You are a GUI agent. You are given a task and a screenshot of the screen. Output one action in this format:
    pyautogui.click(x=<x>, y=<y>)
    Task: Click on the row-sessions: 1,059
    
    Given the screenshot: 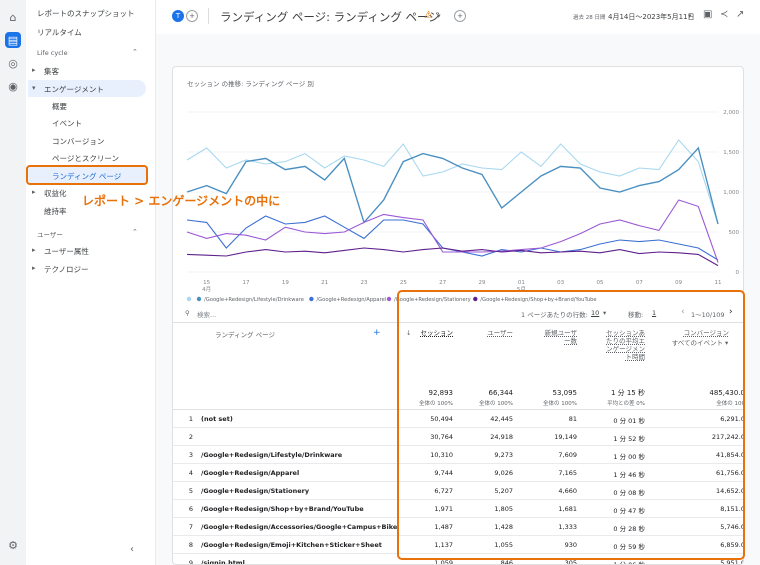 What is the action you would take?
    pyautogui.click(x=443, y=562)
    